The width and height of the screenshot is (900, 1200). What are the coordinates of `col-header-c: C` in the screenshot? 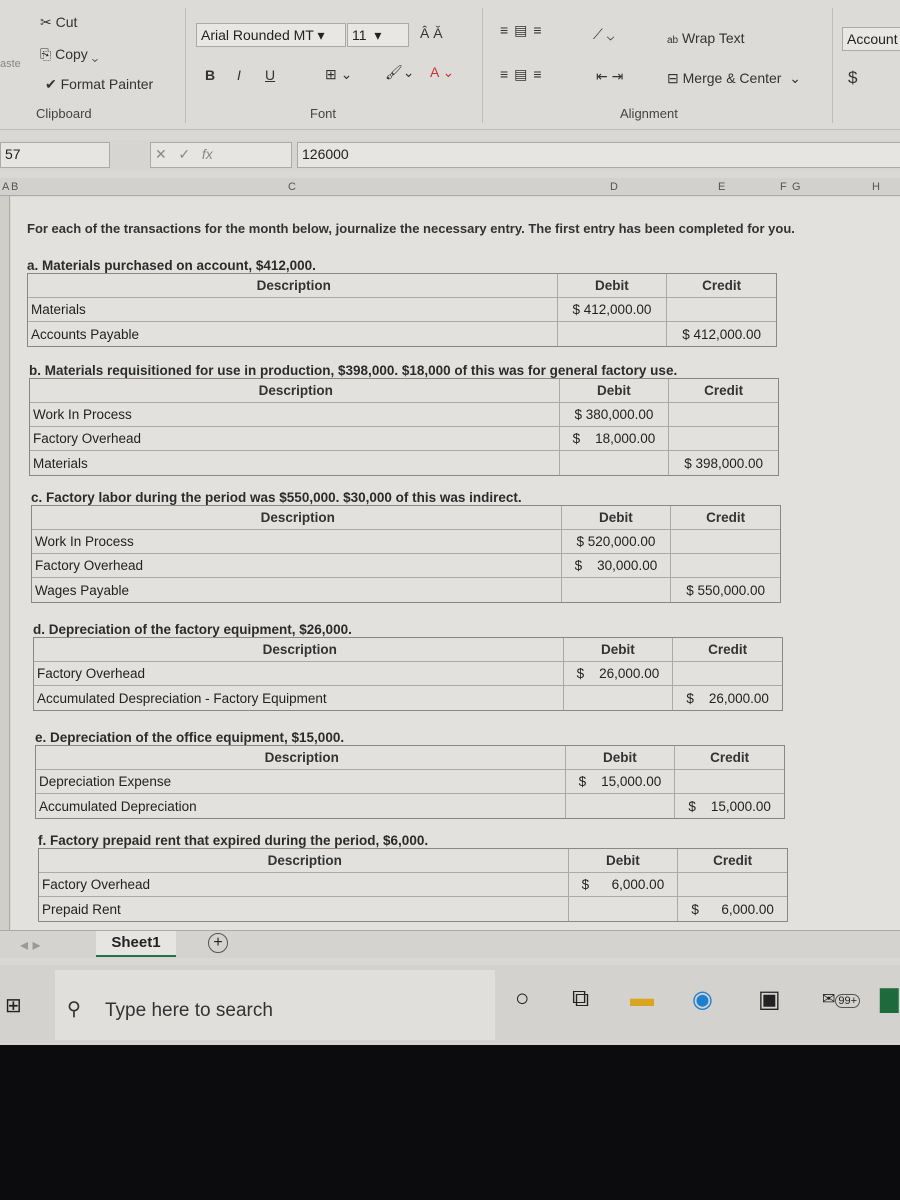 It's located at (292, 187).